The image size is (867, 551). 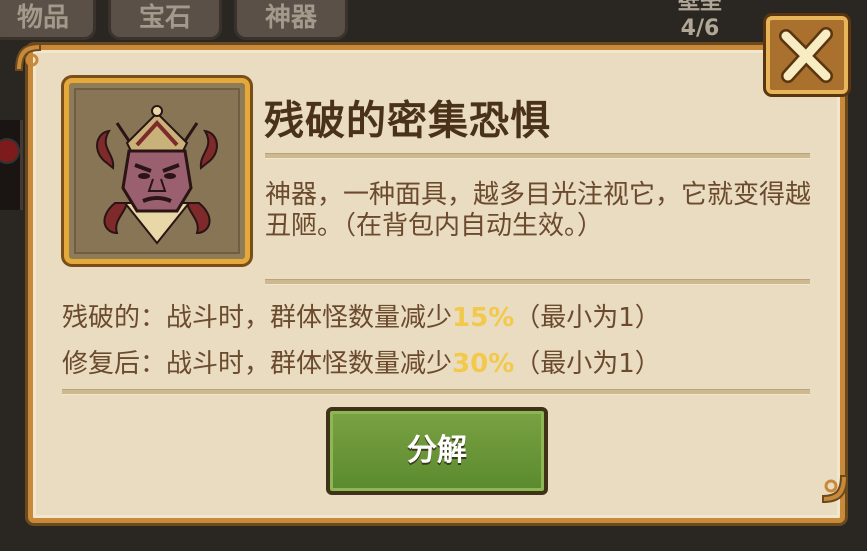 What do you see at coordinates (257, 364) in the screenshot?
I see `effect-repaired-text: 修复后：战斗时，群体怪数量减少` at bounding box center [257, 364].